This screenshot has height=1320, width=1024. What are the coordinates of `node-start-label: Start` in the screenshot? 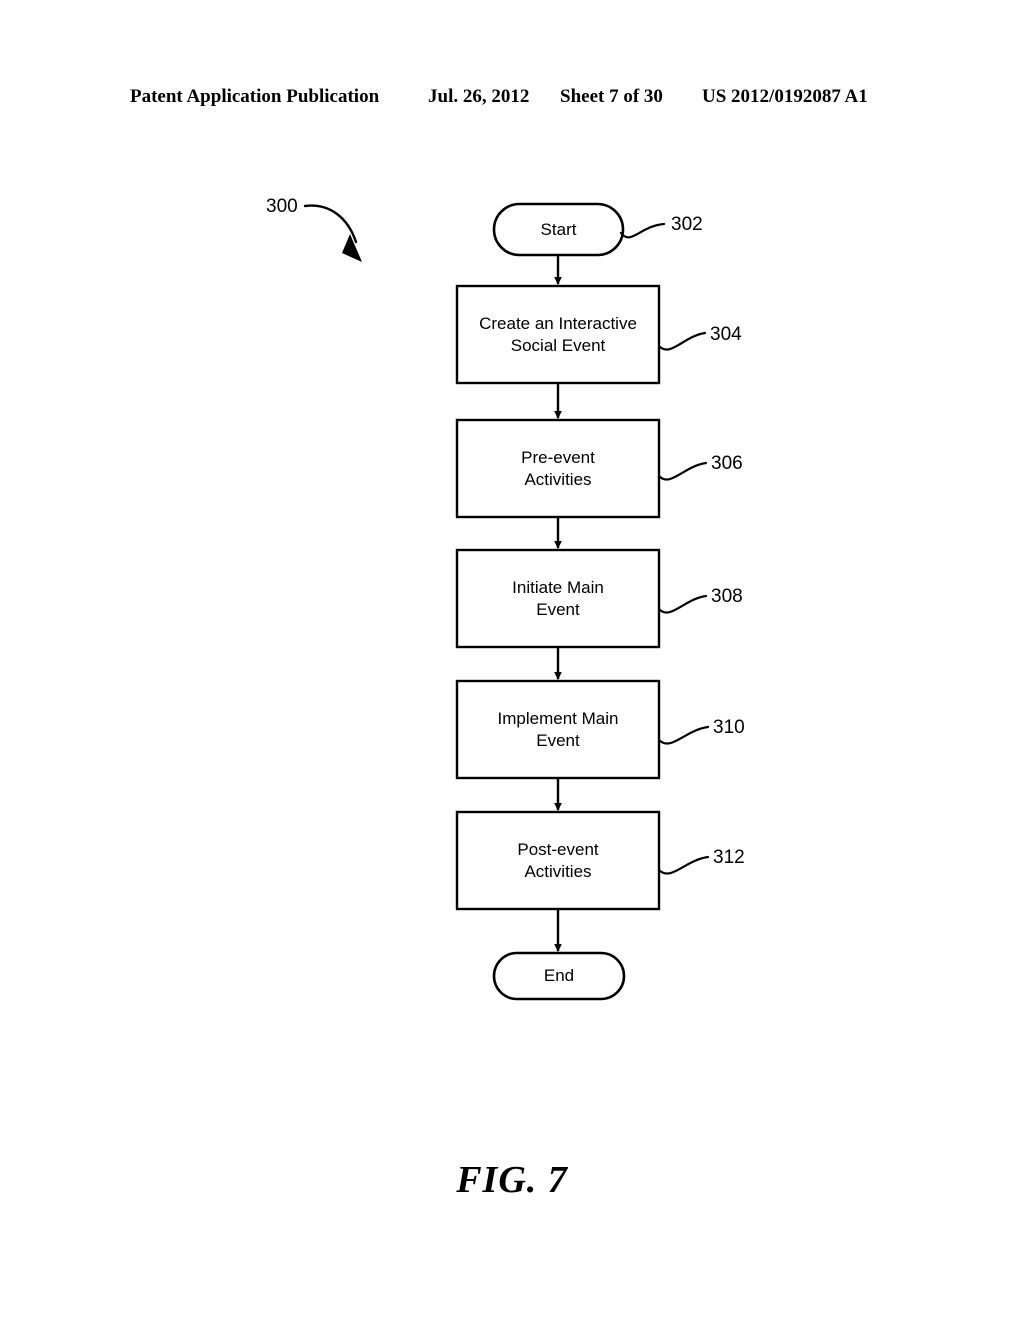 It's located at (558, 229).